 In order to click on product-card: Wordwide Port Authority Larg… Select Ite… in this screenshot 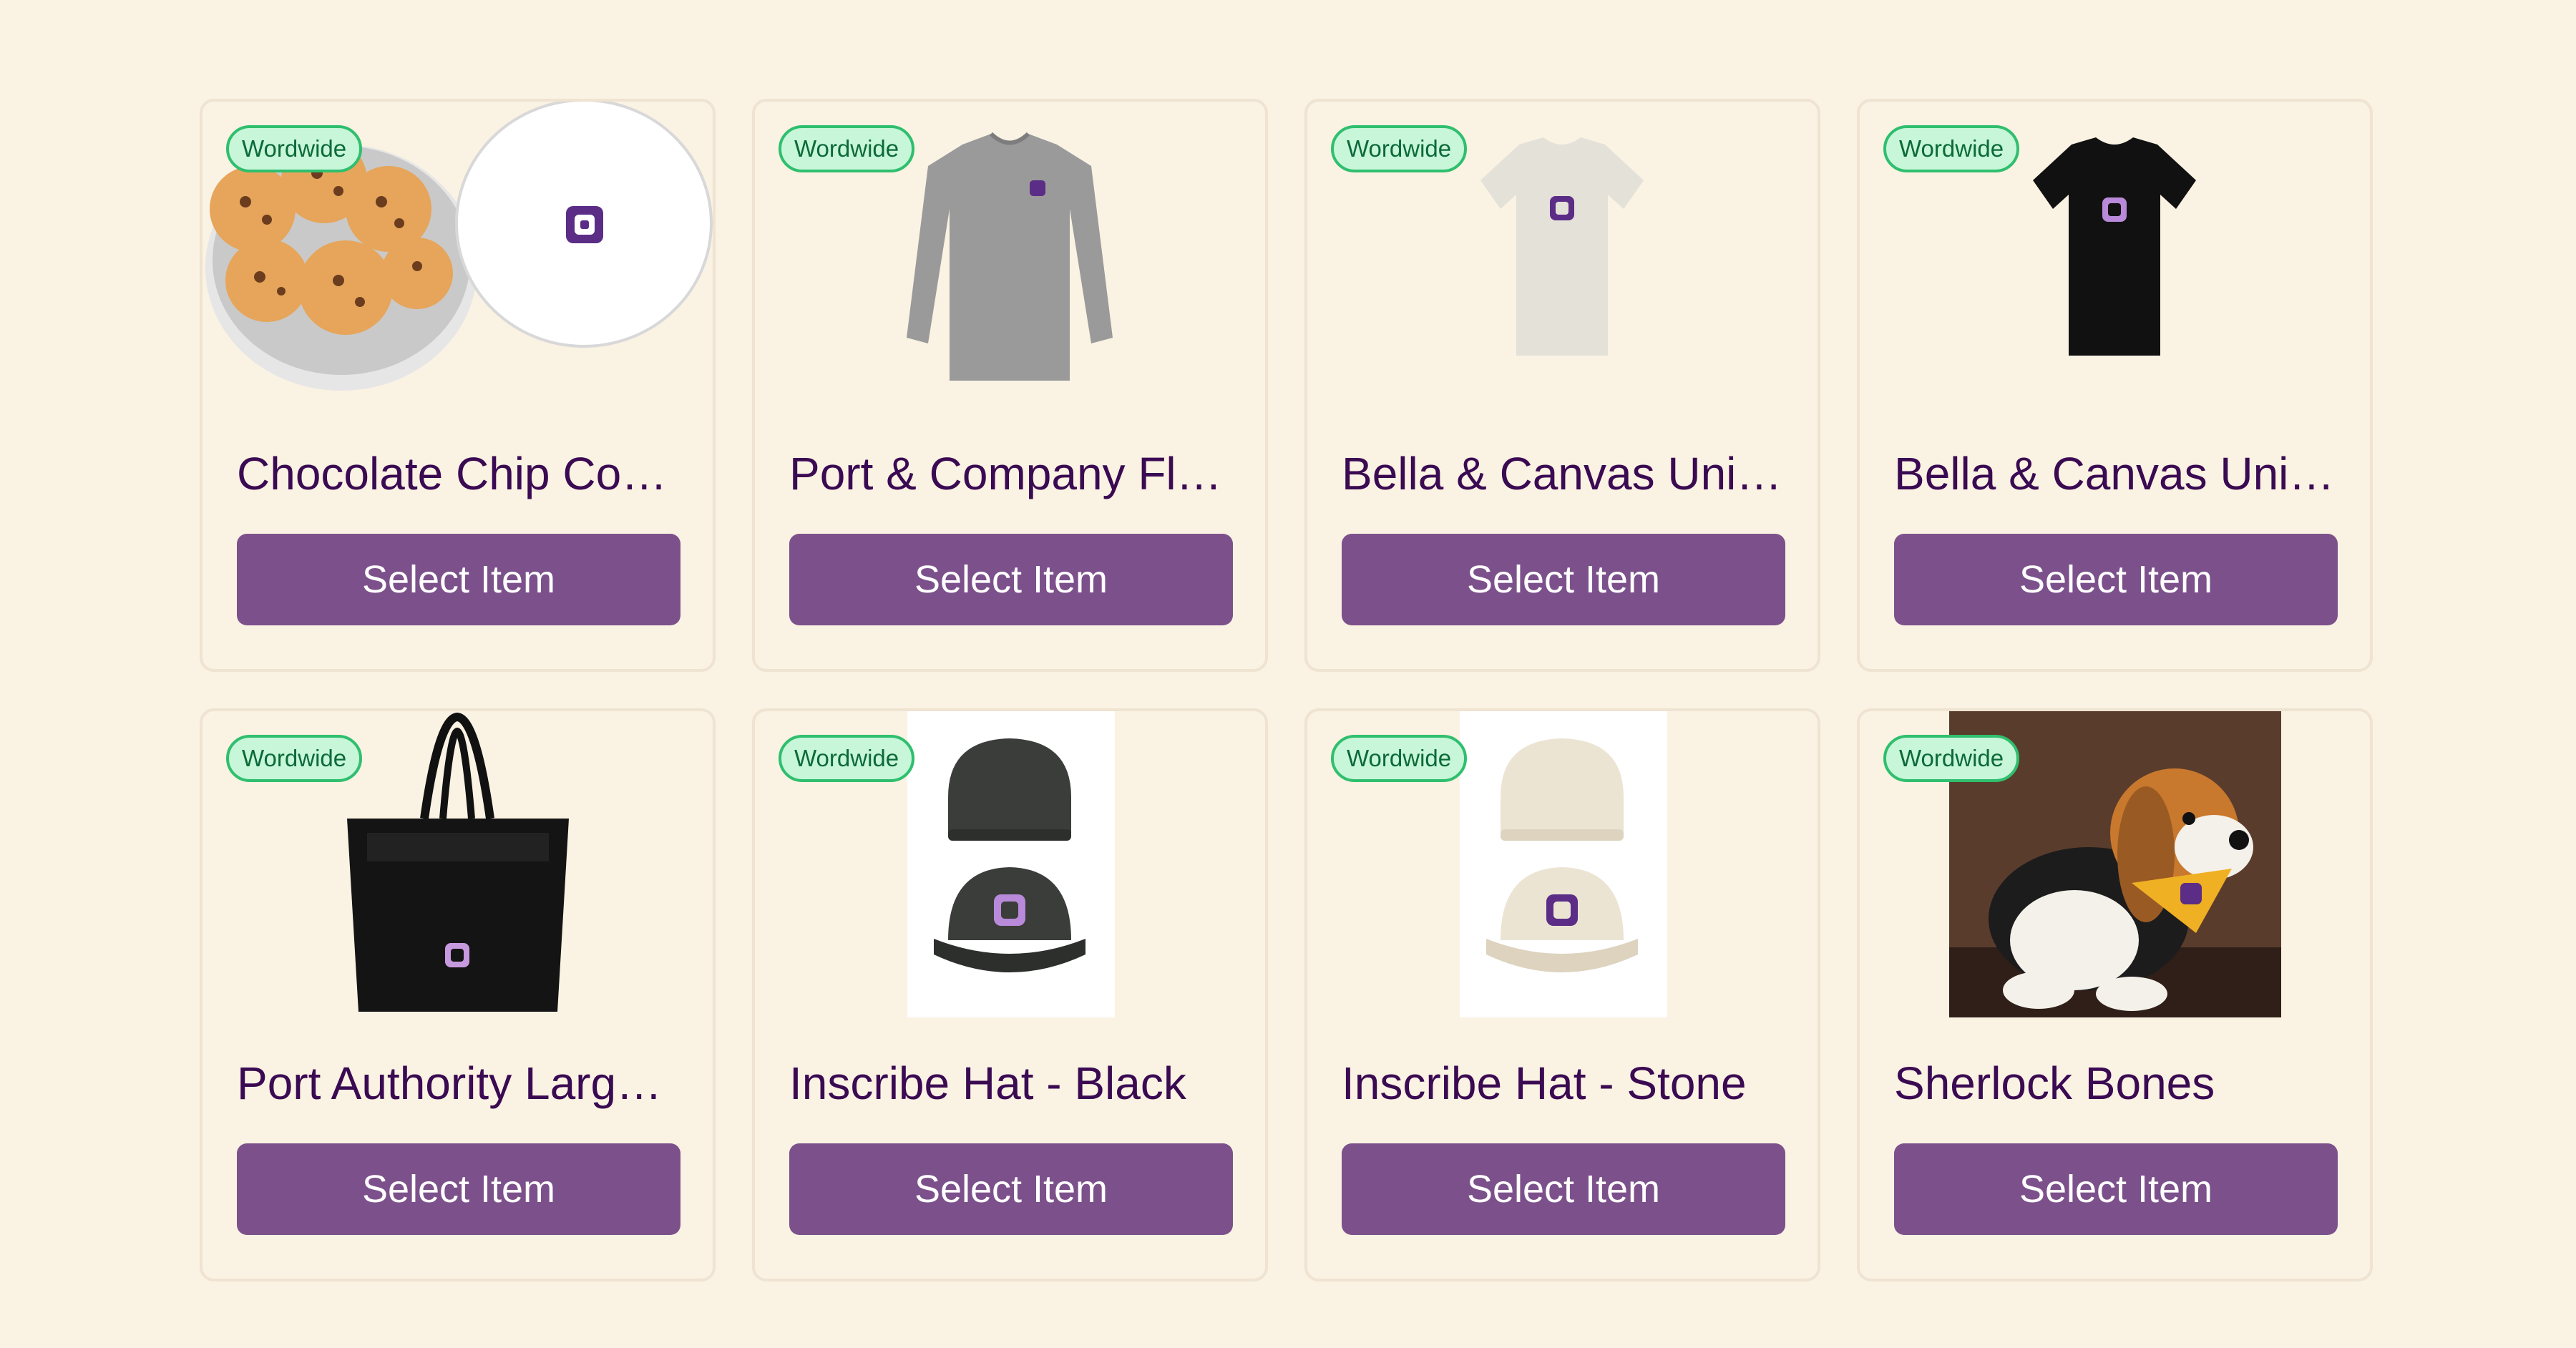, I will do `click(458, 994)`.